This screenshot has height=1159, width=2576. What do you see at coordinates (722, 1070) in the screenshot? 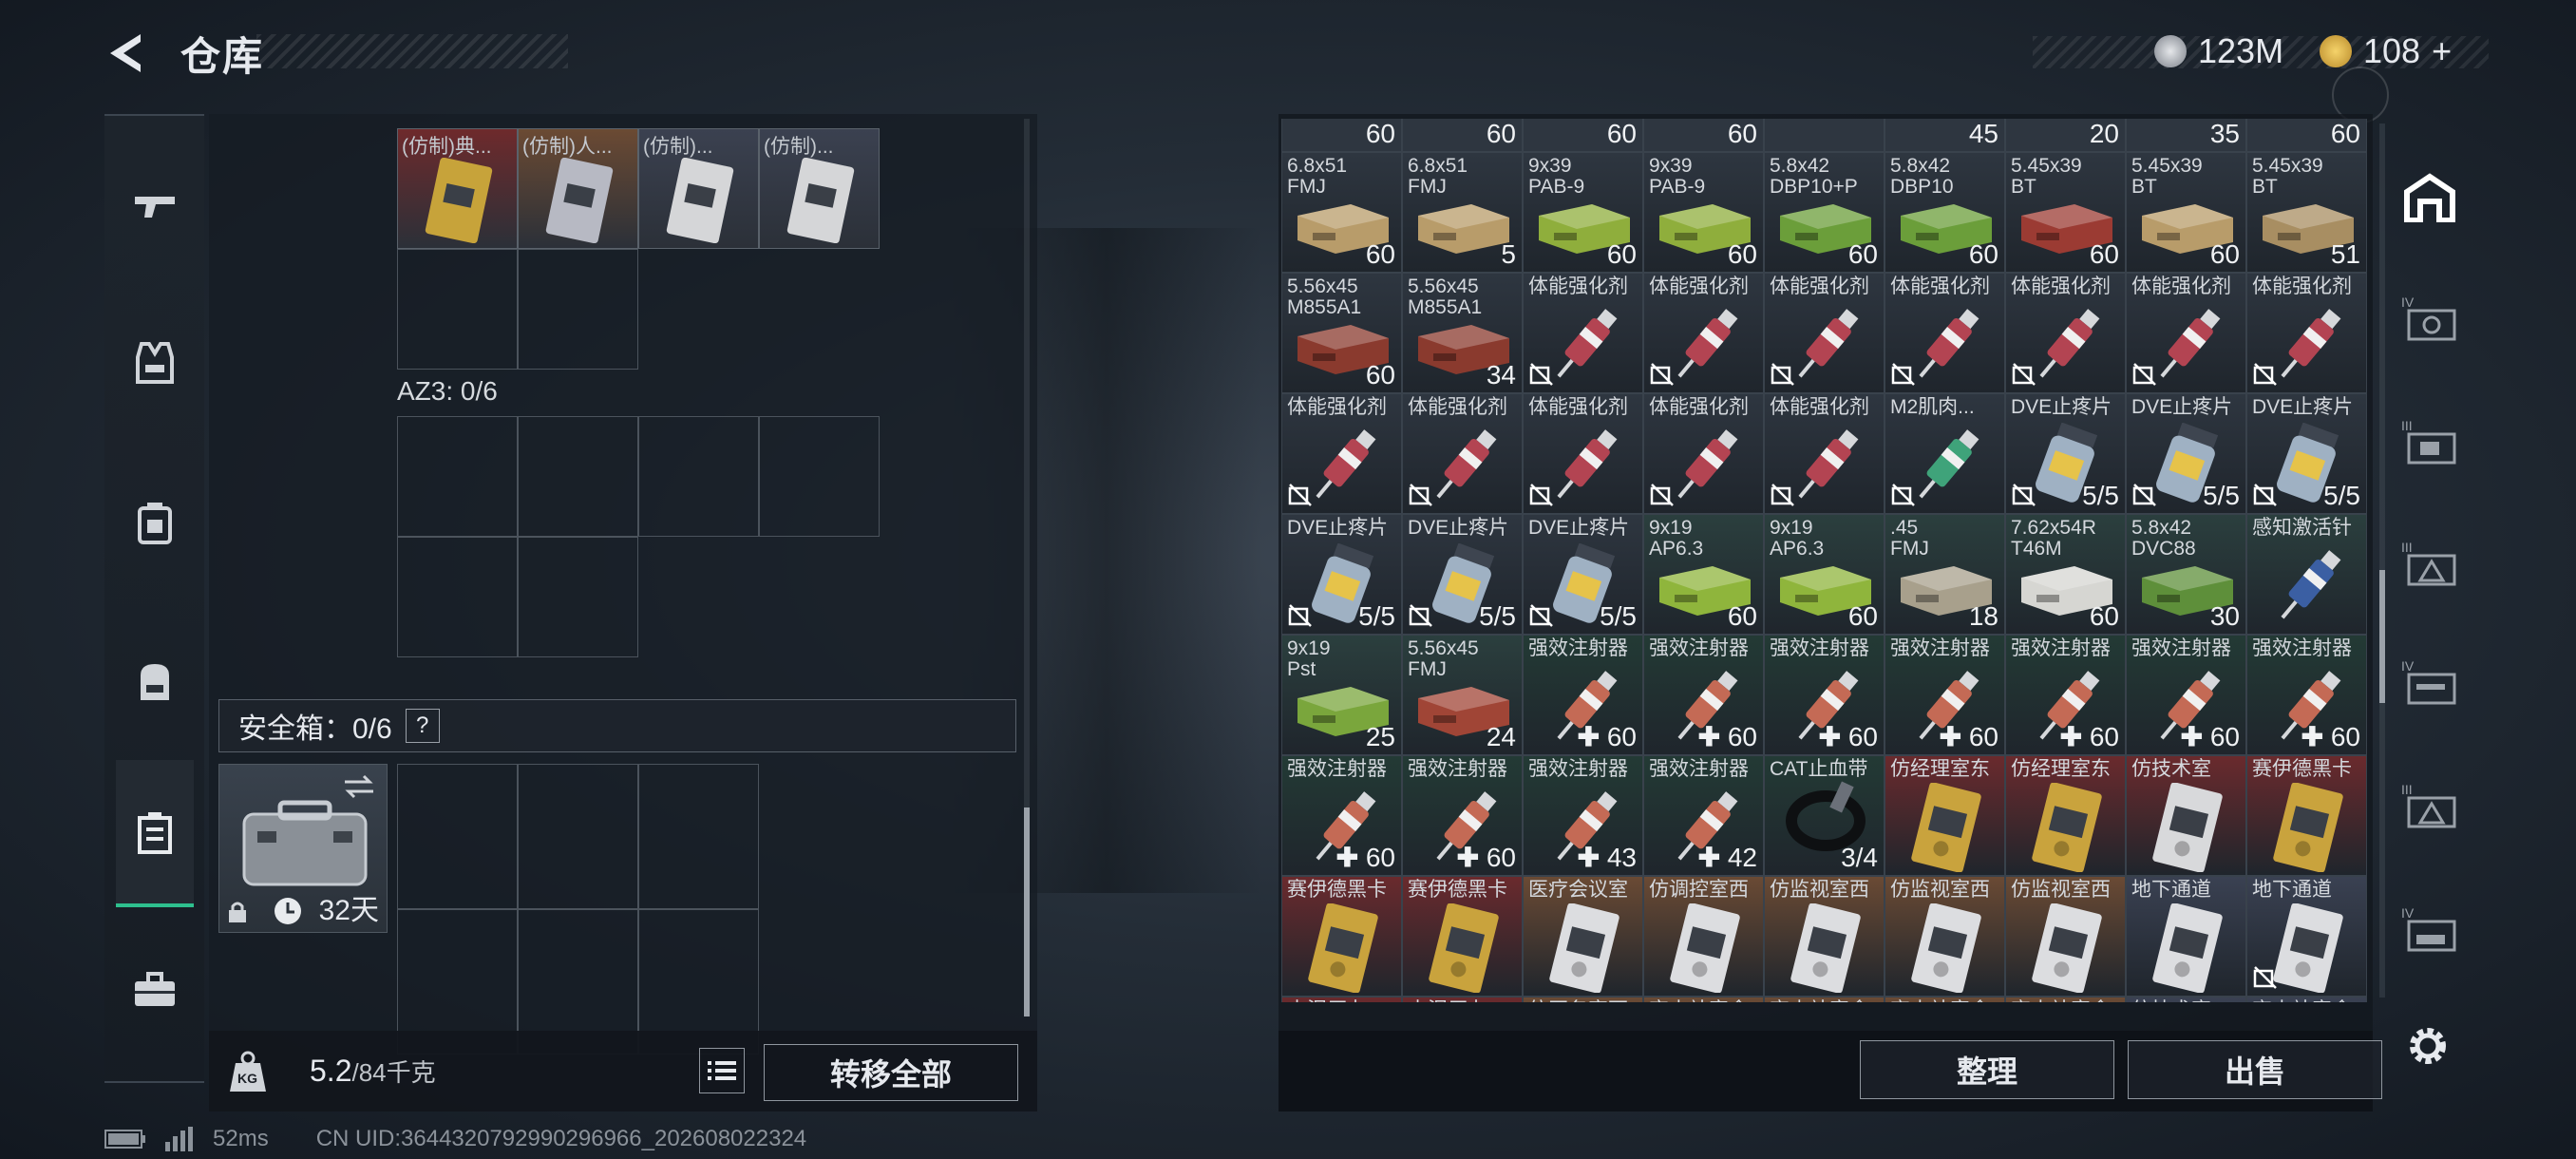
I see `list-view-button` at bounding box center [722, 1070].